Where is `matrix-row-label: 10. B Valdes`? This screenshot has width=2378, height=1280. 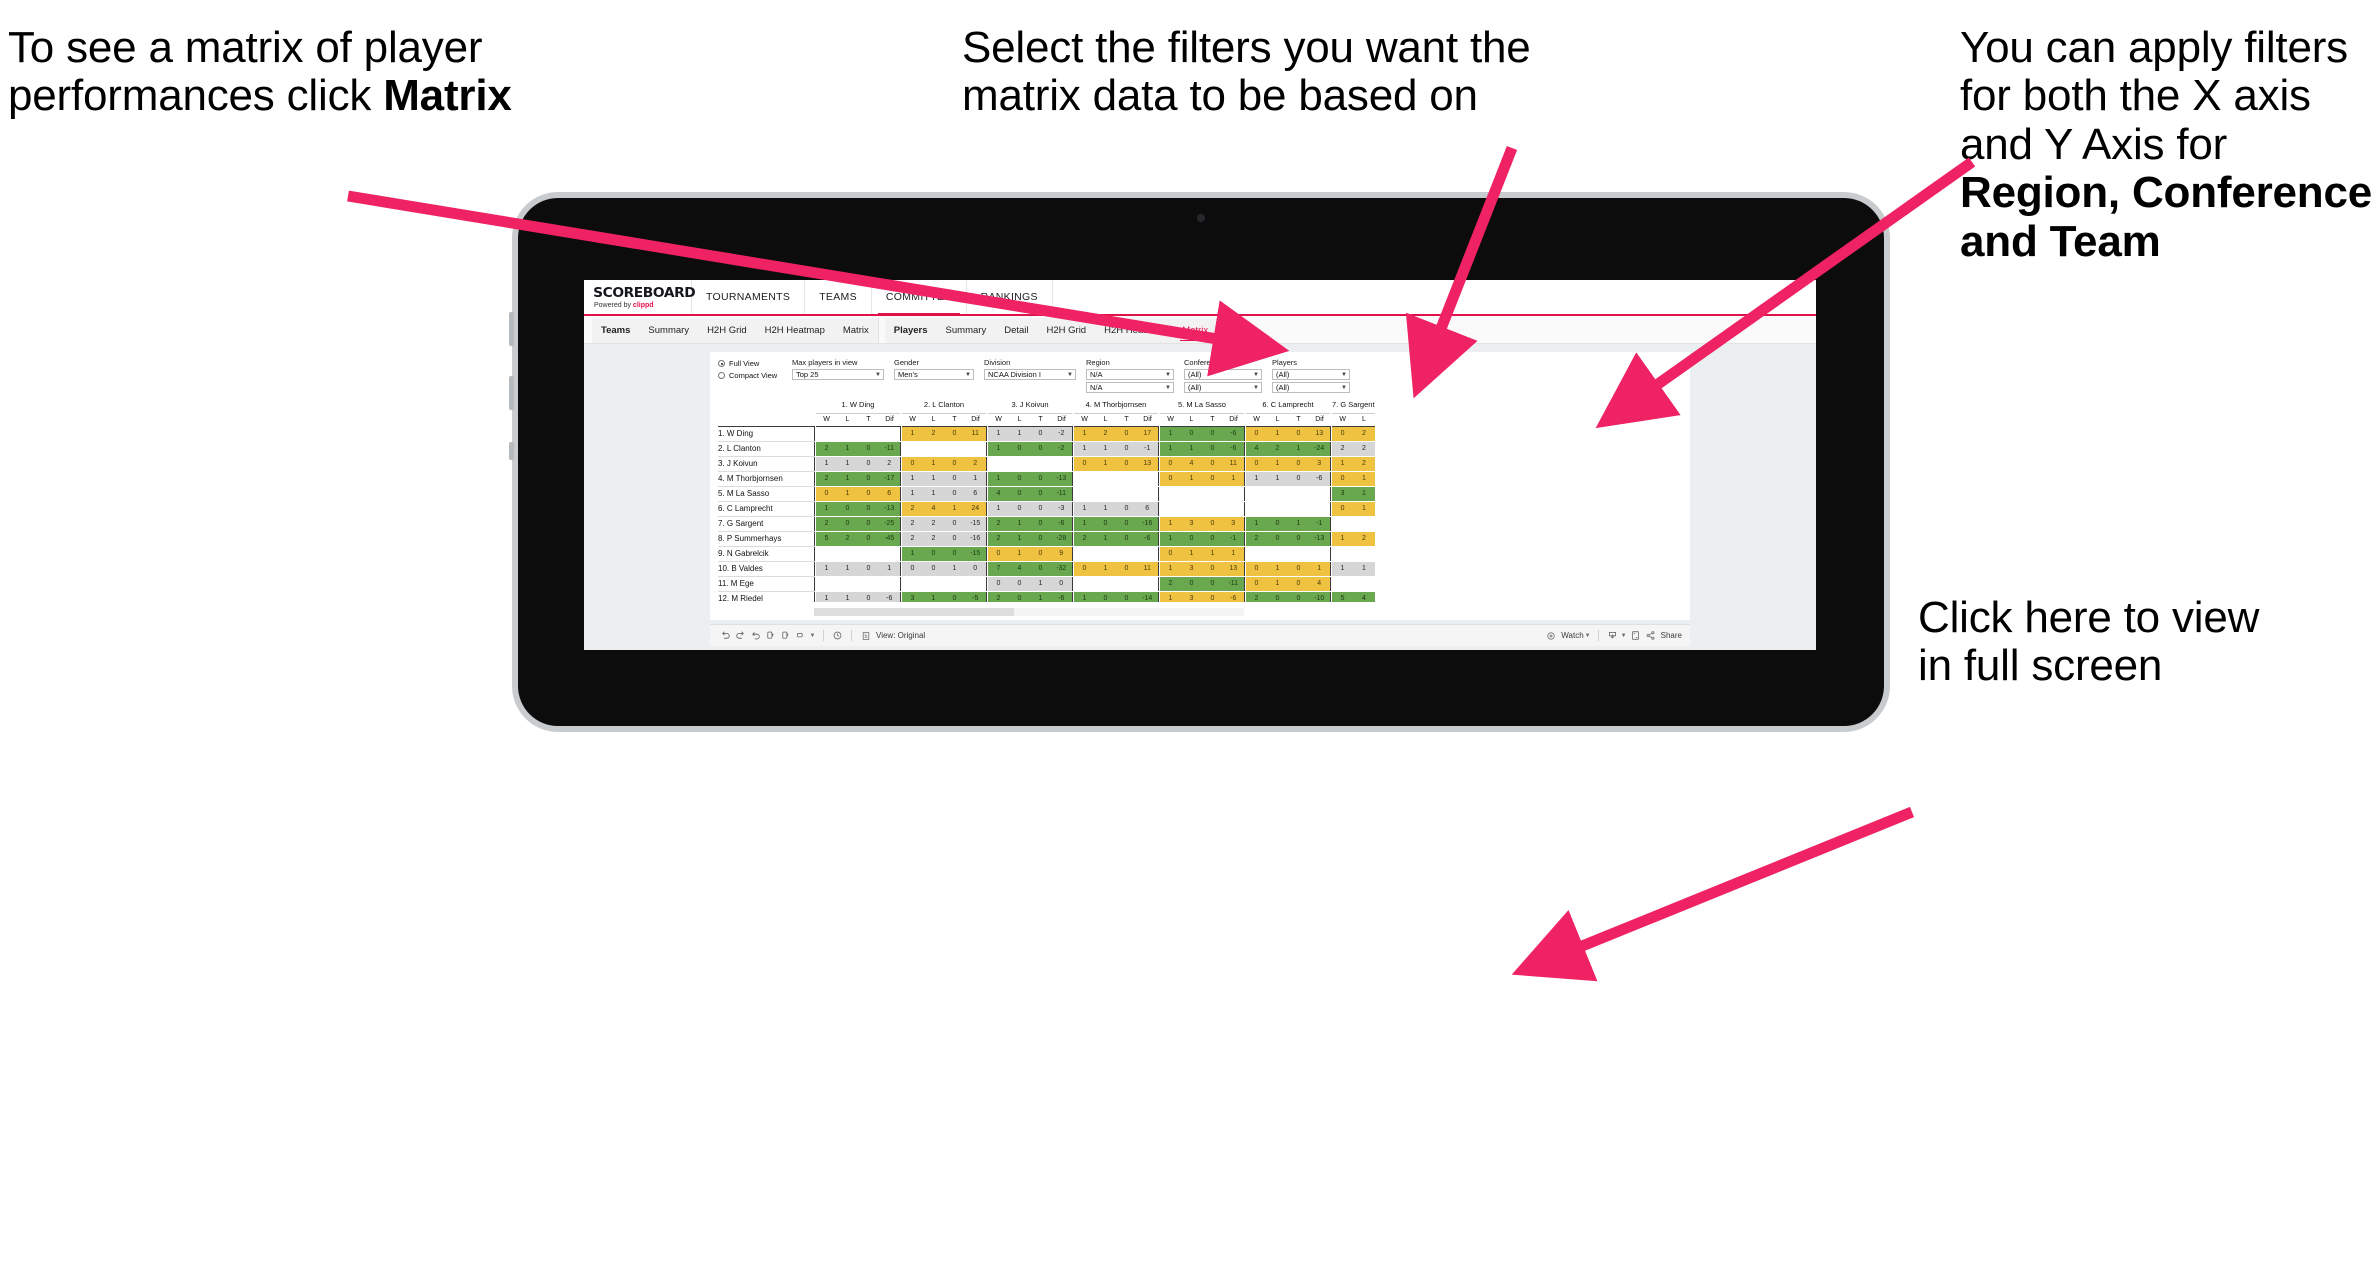
matrix-row-label: 10. B Valdes is located at coordinates (766, 569).